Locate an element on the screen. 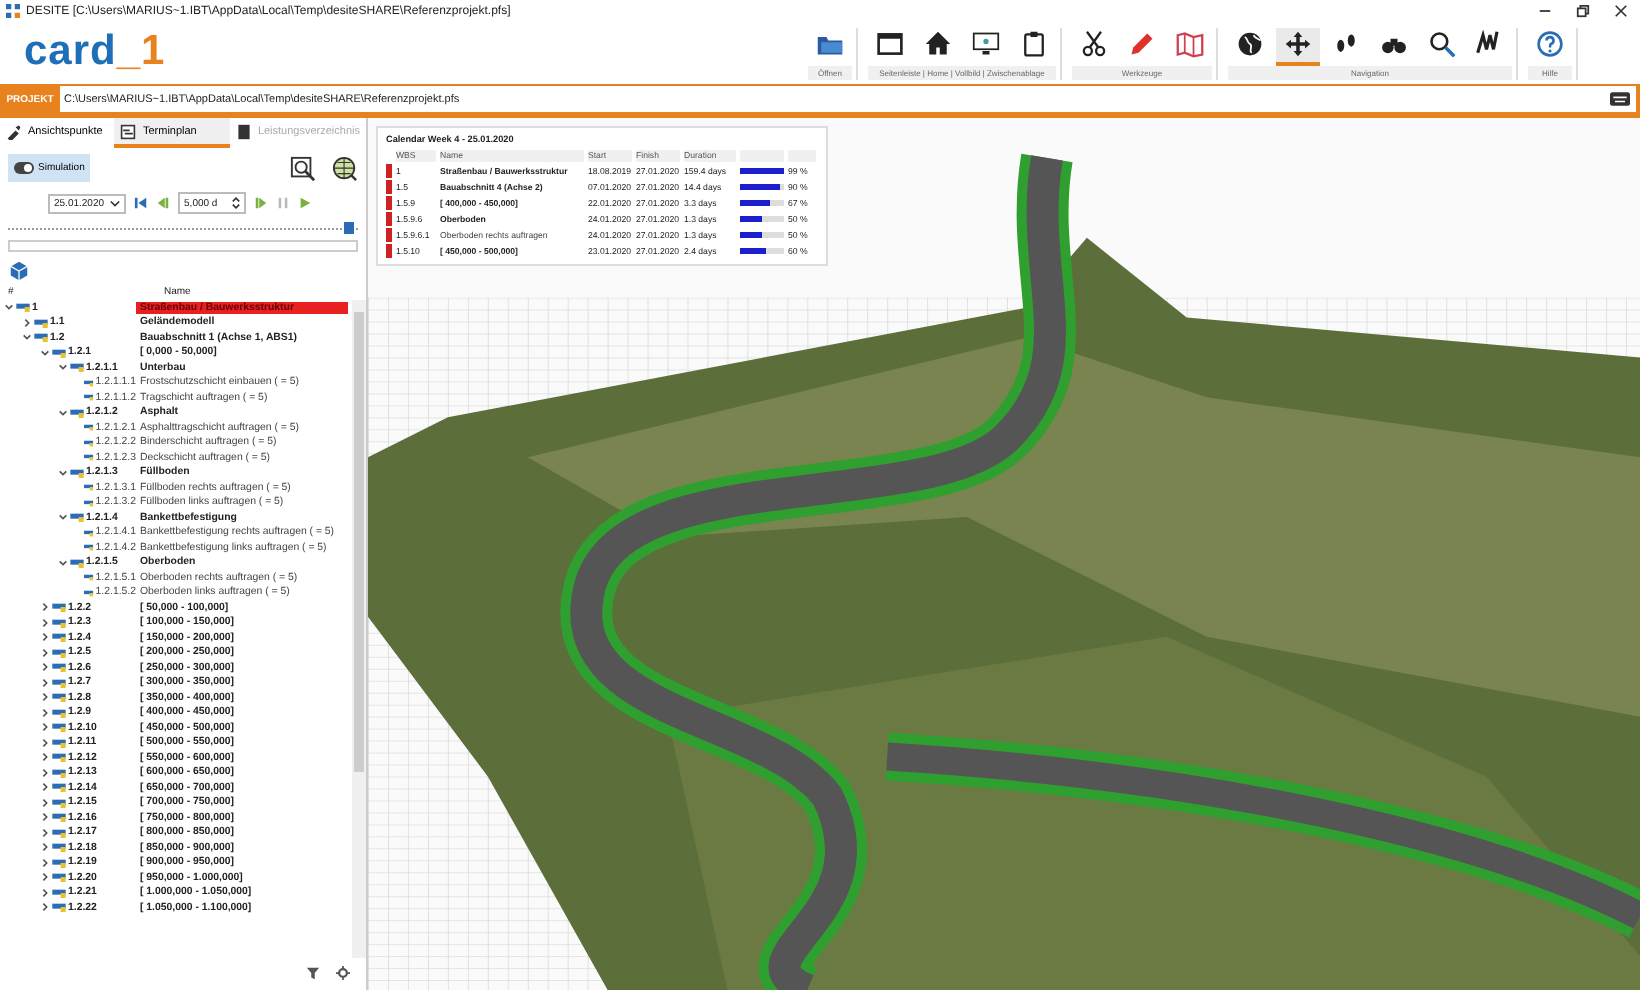 The height and width of the screenshot is (990, 1640). slider-thumb is located at coordinates (348, 228).